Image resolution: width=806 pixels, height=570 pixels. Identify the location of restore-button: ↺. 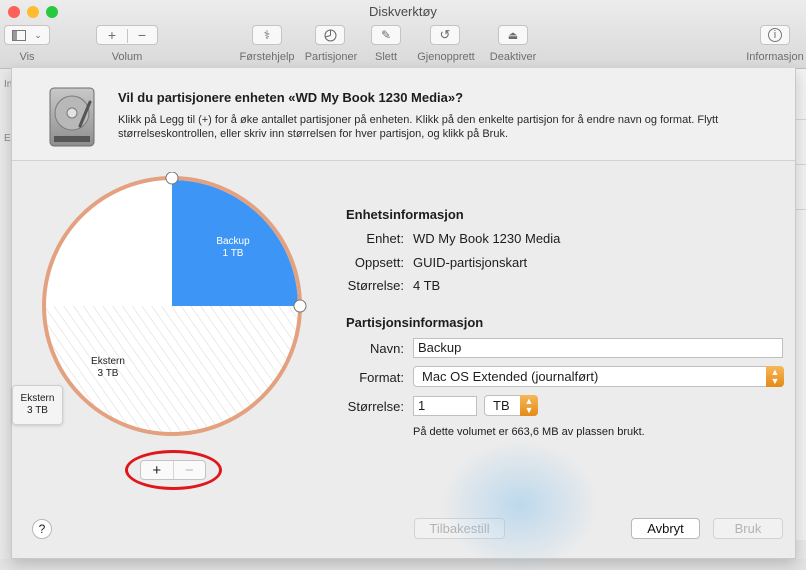
(445, 35).